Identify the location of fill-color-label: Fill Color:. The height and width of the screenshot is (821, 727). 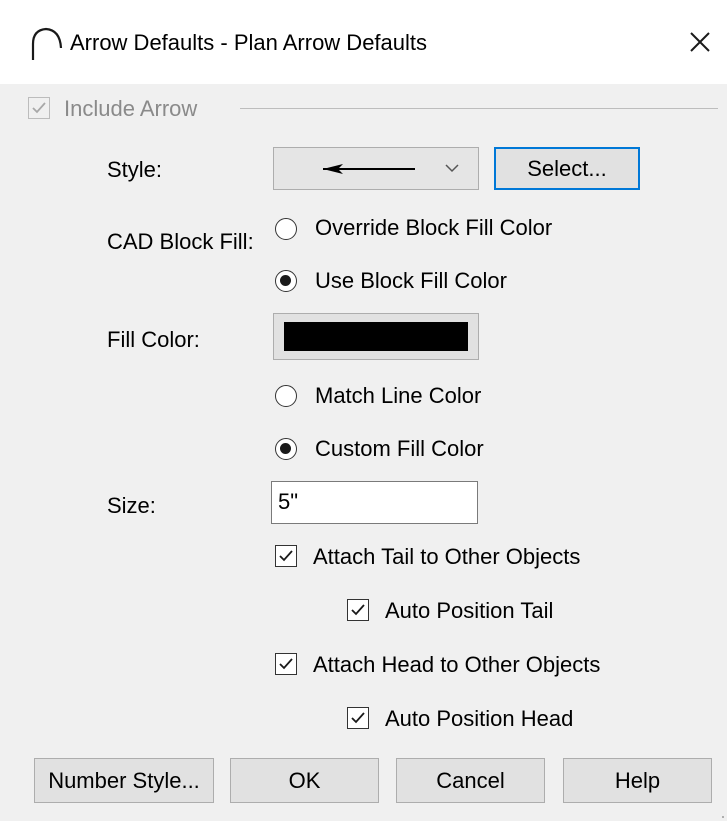
(153, 339).